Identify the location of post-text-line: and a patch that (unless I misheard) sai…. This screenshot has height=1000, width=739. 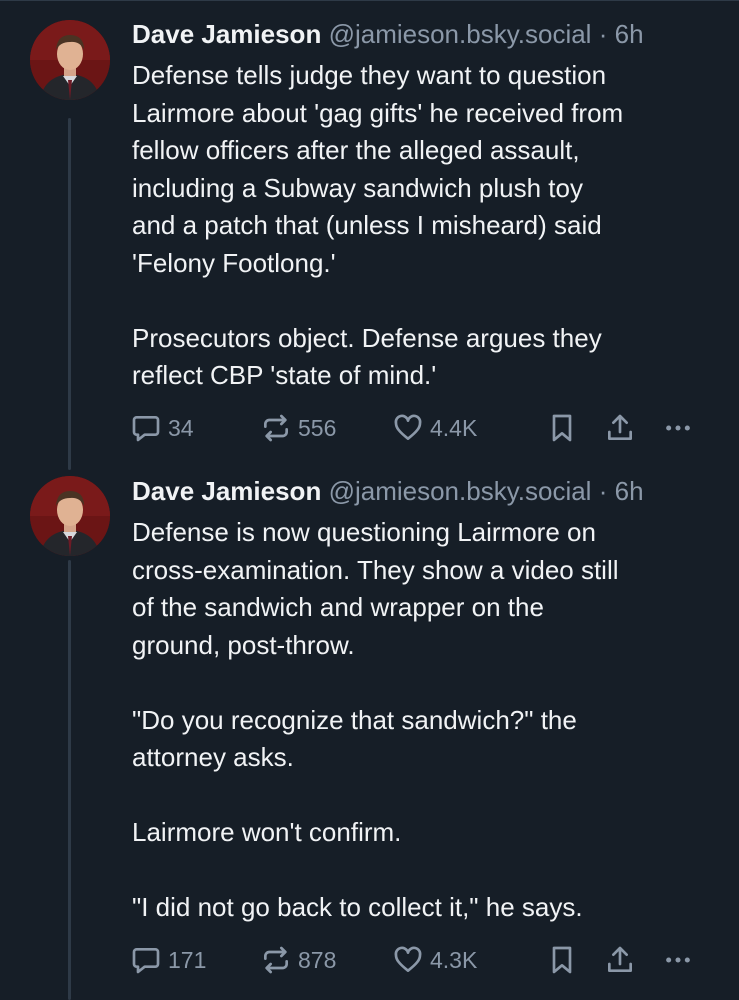
(367, 225).